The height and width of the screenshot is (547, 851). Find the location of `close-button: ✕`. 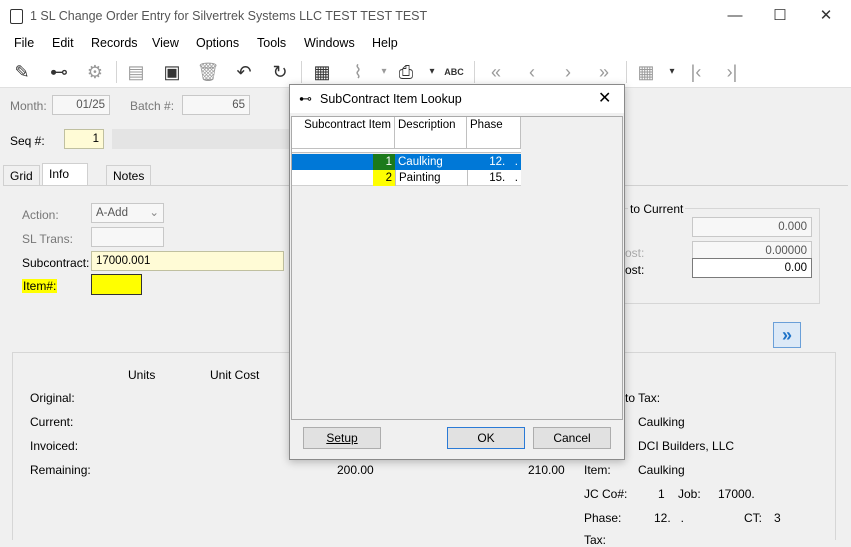

close-button: ✕ is located at coordinates (826, 16).